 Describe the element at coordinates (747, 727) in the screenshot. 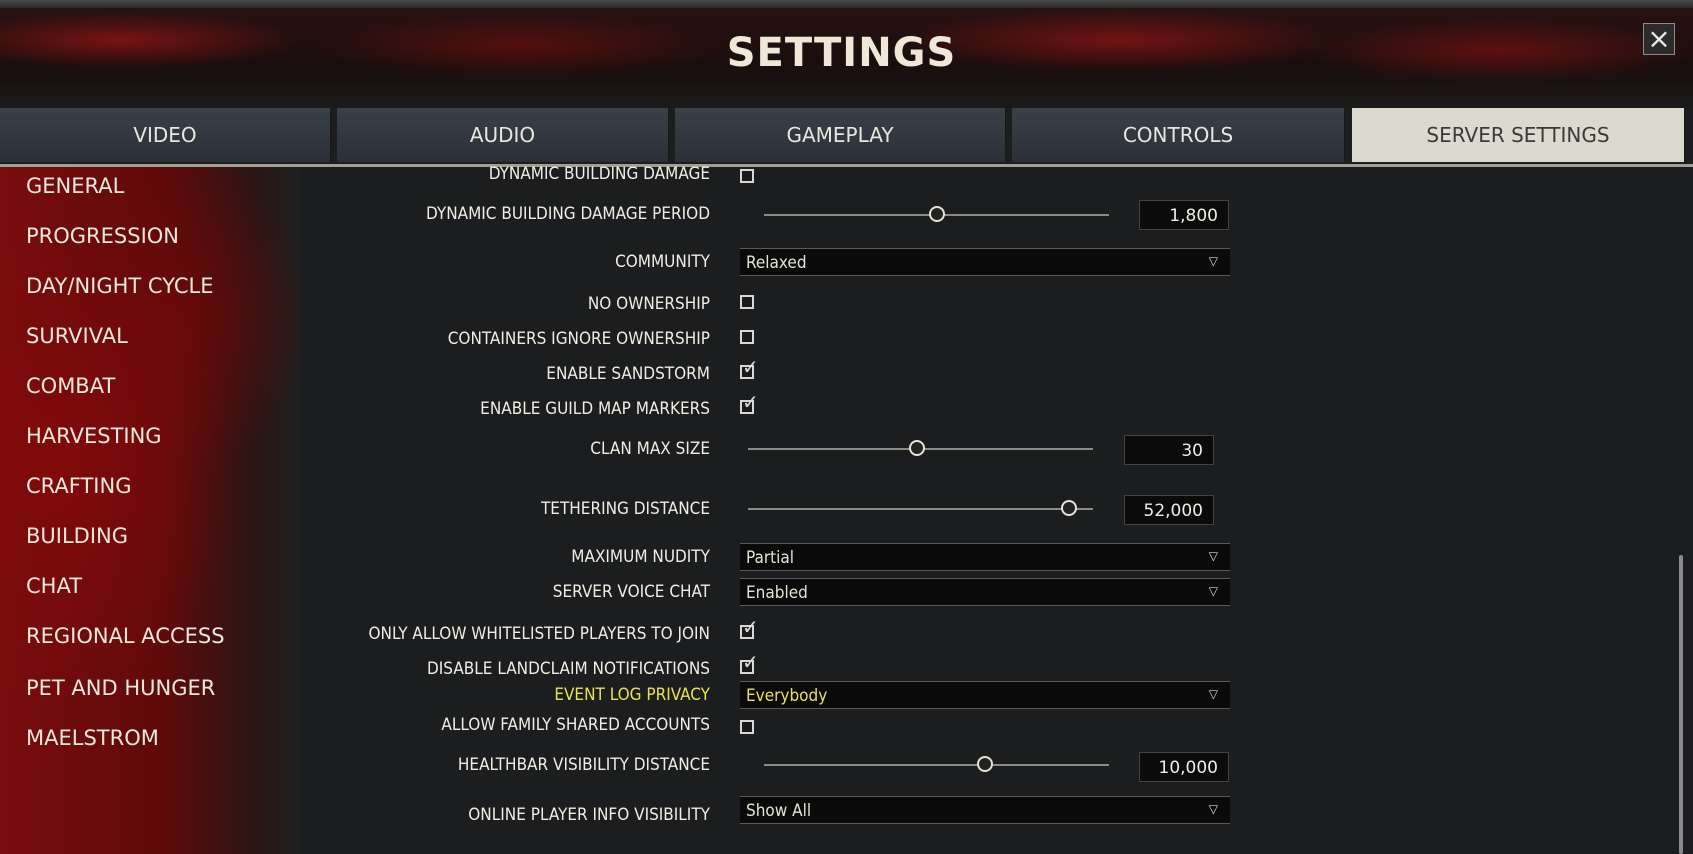

I see `checkbox-allow-family-shared-accounts` at that location.